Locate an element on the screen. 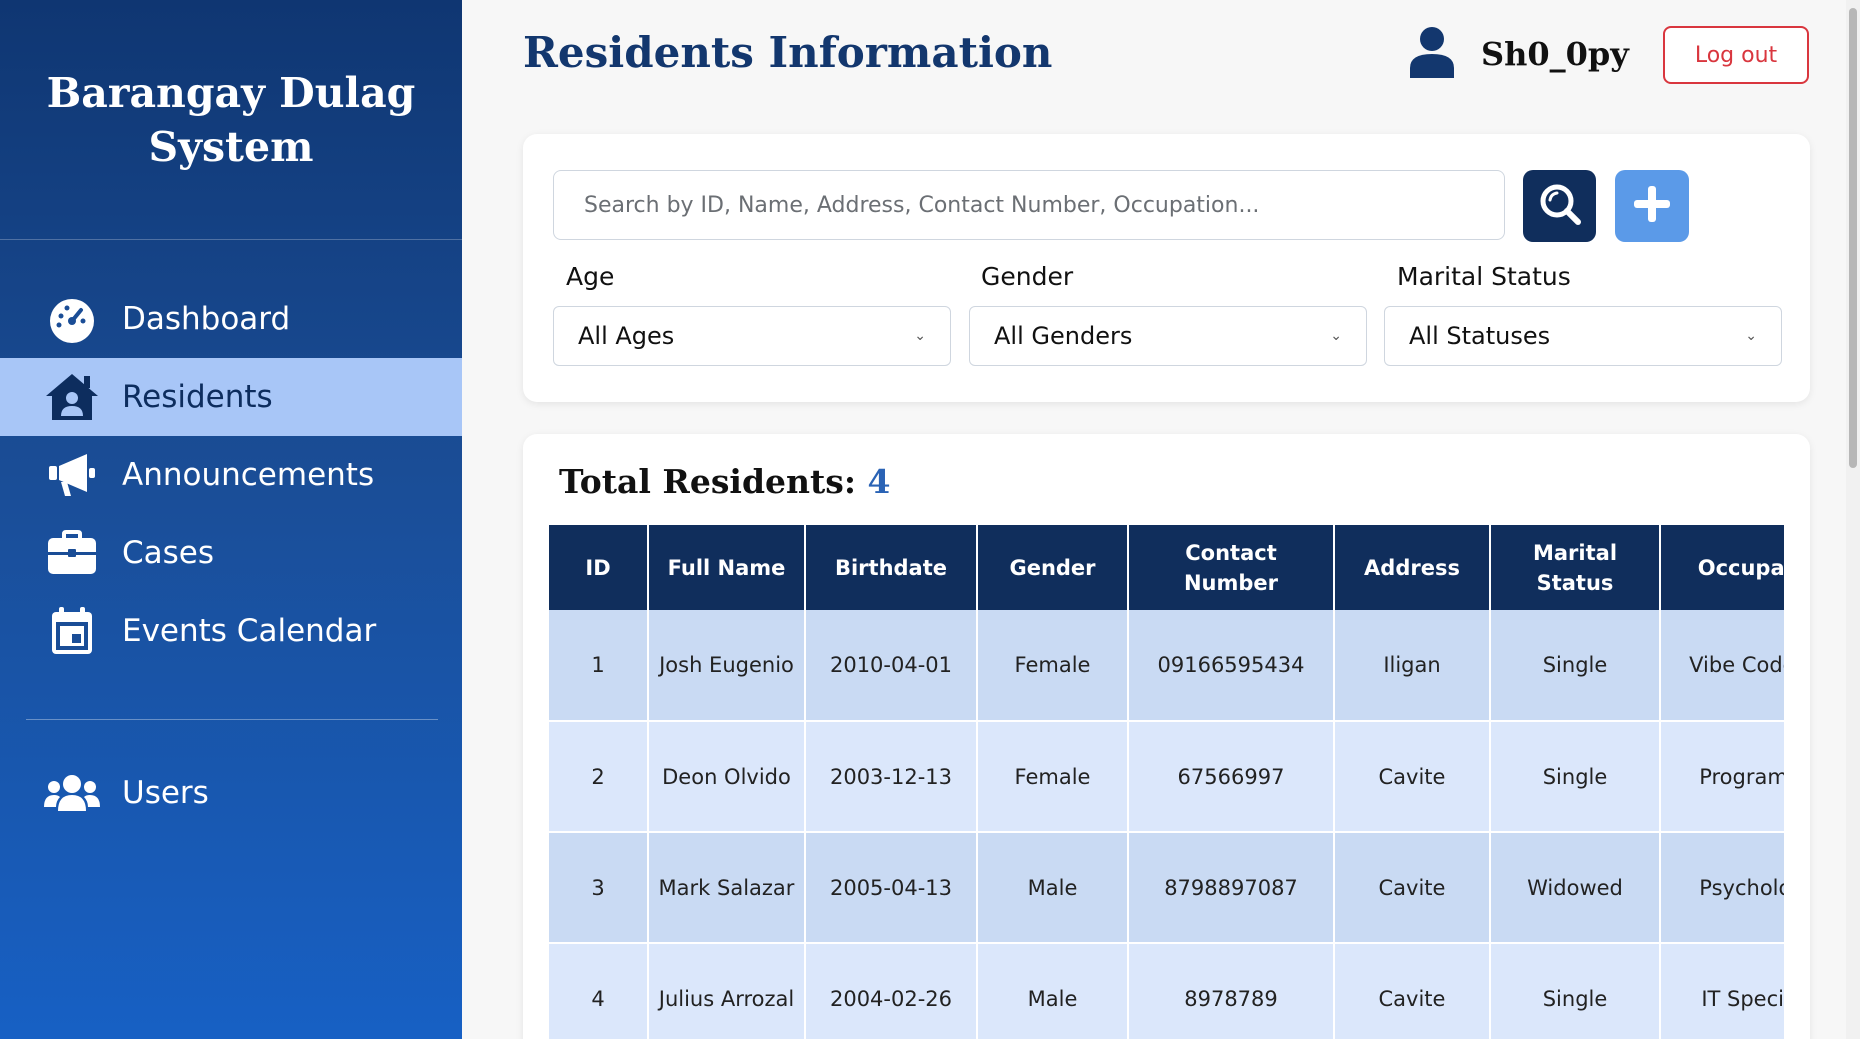 The image size is (1860, 1039). sidebar-item-events-calendar: Events Calendar is located at coordinates (231, 631).